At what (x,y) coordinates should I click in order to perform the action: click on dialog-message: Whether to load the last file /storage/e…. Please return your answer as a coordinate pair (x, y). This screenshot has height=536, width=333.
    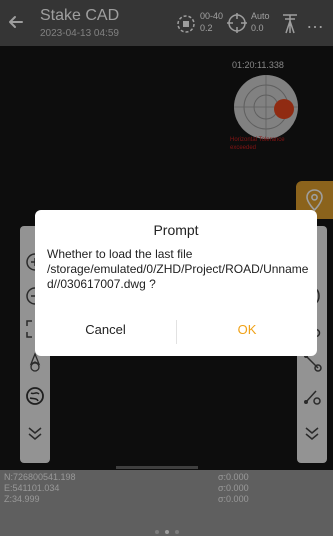
    Looking at the image, I should click on (178, 269).